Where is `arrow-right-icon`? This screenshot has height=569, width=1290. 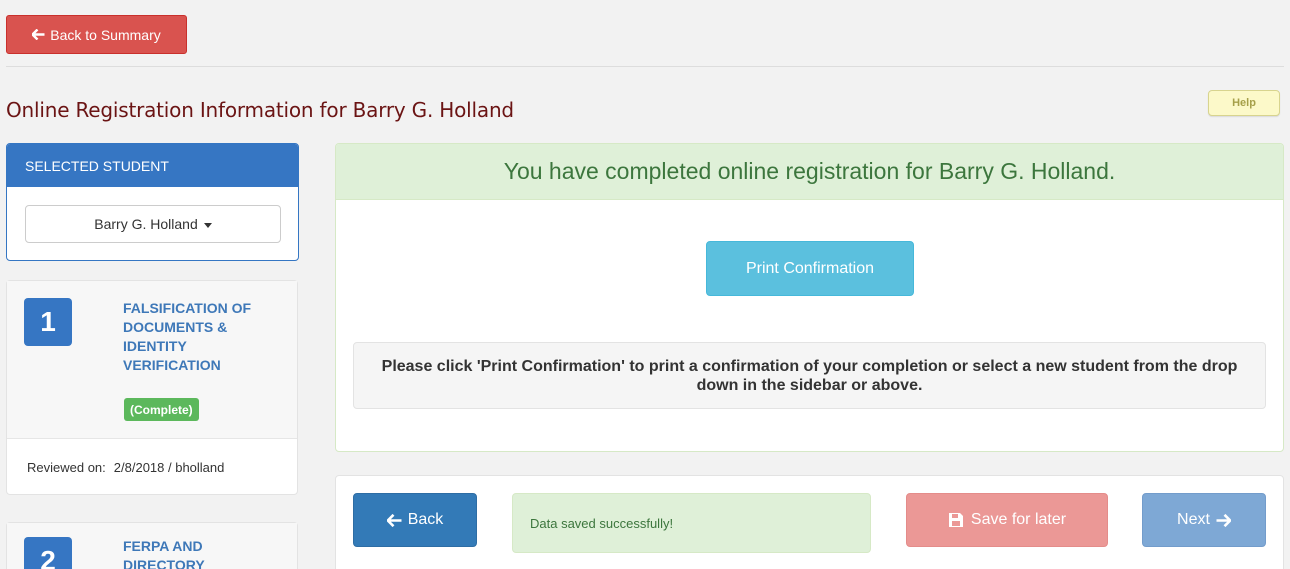 arrow-right-icon is located at coordinates (1223, 520).